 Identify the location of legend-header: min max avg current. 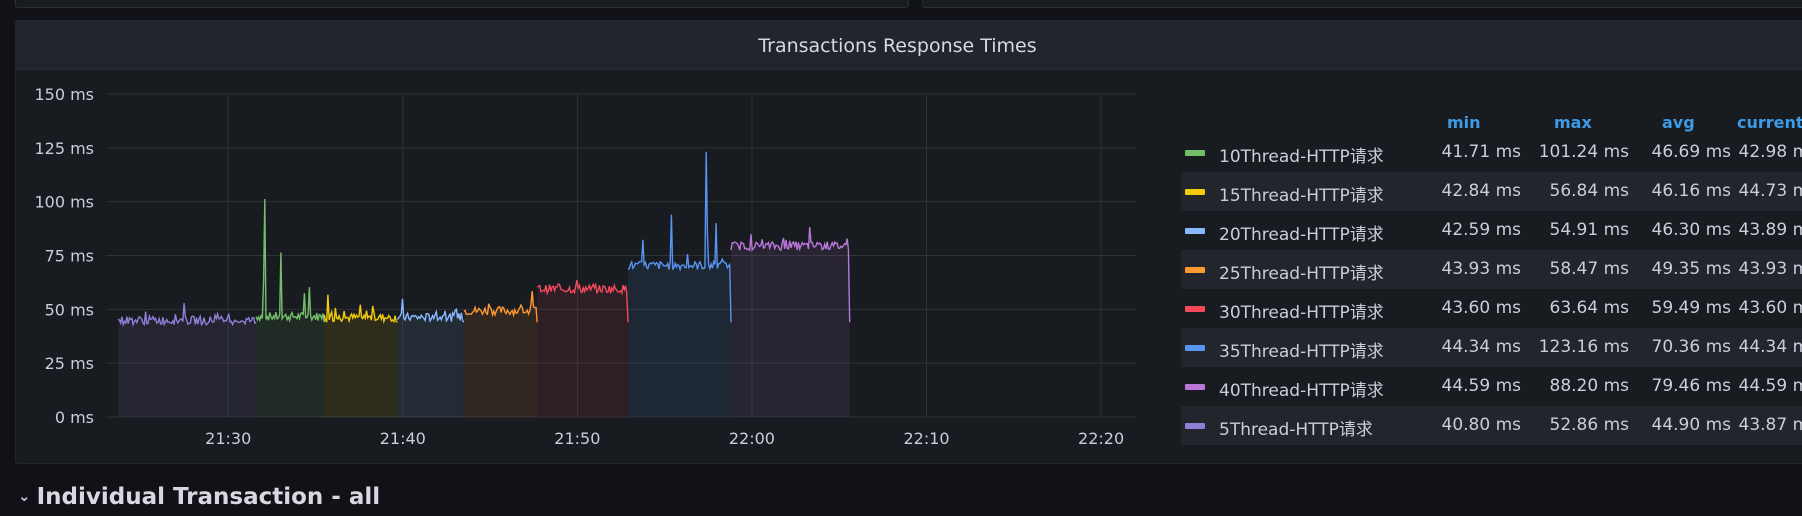
(1491, 114).